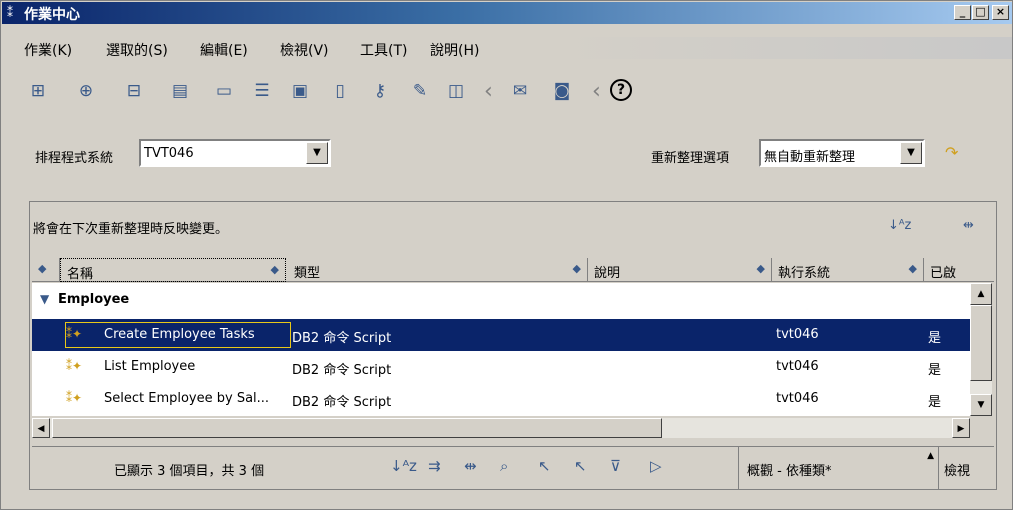  I want to click on maximize-button: □, so click(980, 12).